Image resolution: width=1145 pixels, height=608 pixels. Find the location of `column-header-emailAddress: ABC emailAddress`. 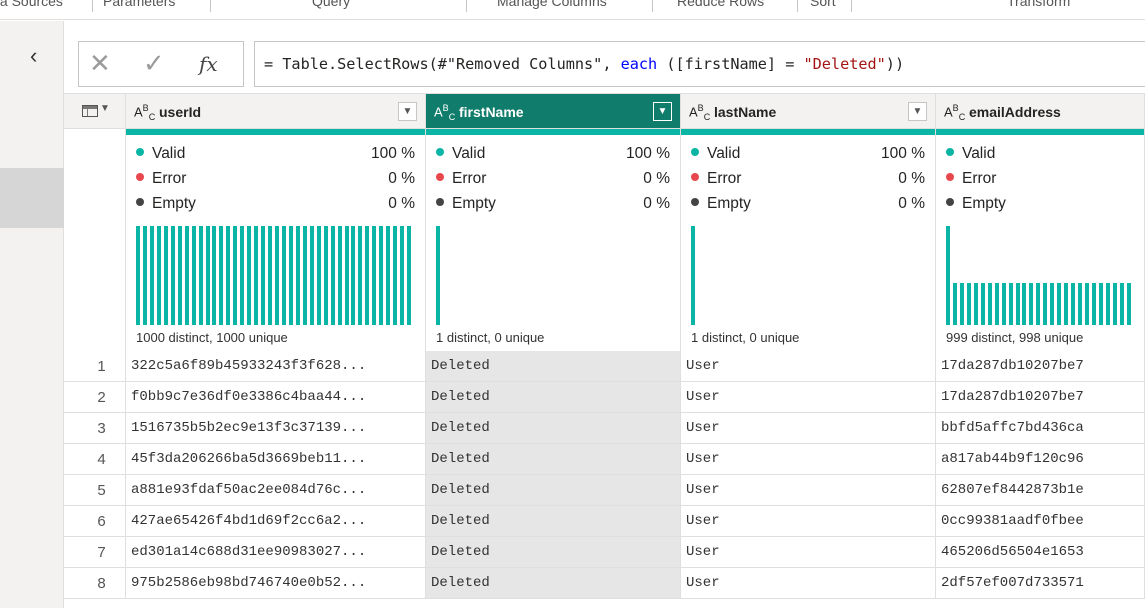

column-header-emailAddress: ABC emailAddress is located at coordinates (1040, 111).